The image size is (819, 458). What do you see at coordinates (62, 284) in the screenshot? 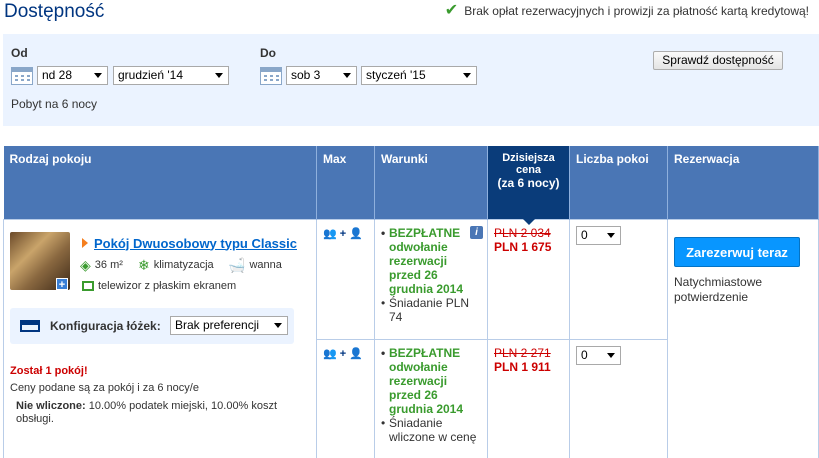
I see `enlarge-icon: +` at bounding box center [62, 284].